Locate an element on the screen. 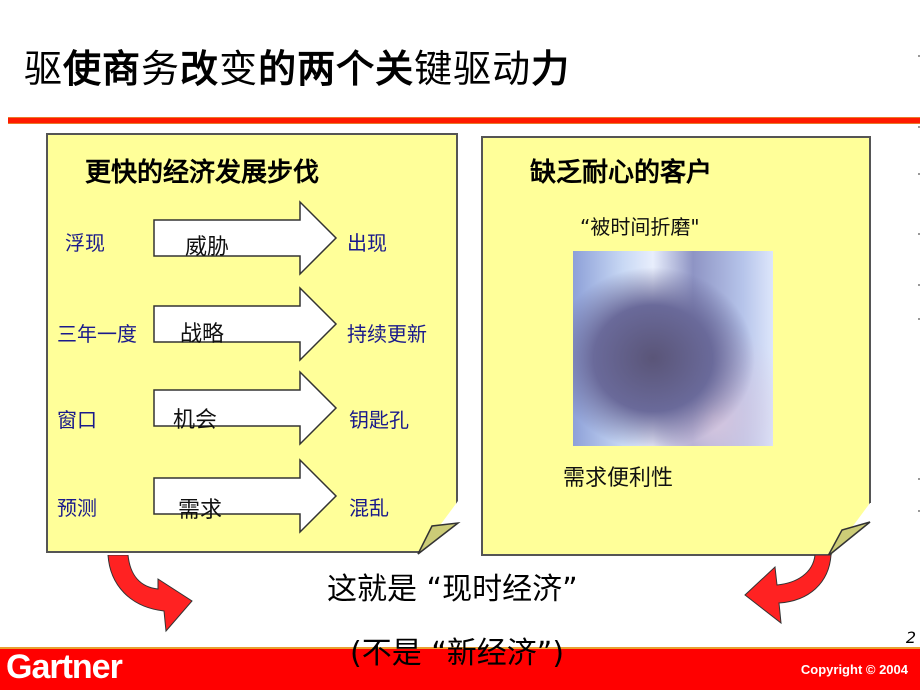 The height and width of the screenshot is (690, 920). arrow-shape is located at coordinates (245, 238).